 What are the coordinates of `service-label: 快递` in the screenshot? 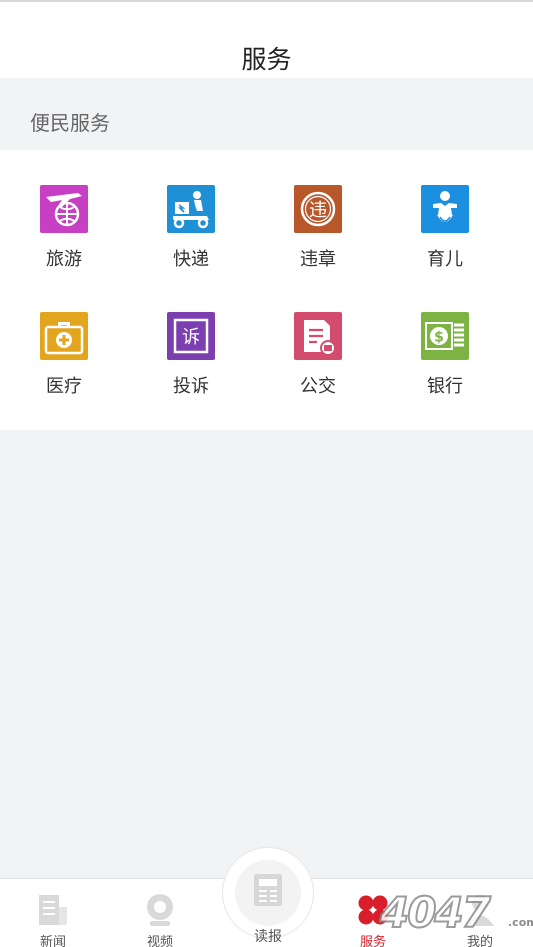 It's located at (191, 259).